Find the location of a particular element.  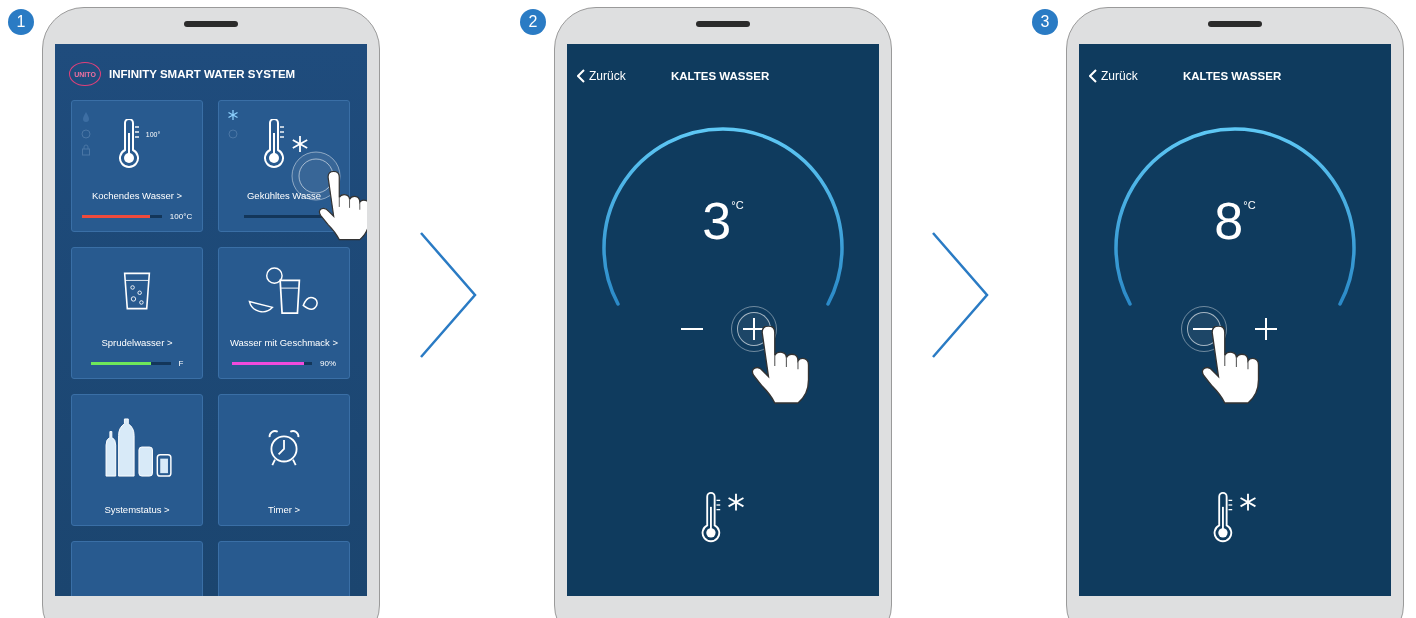

step-number: 1 is located at coordinates (21, 22).